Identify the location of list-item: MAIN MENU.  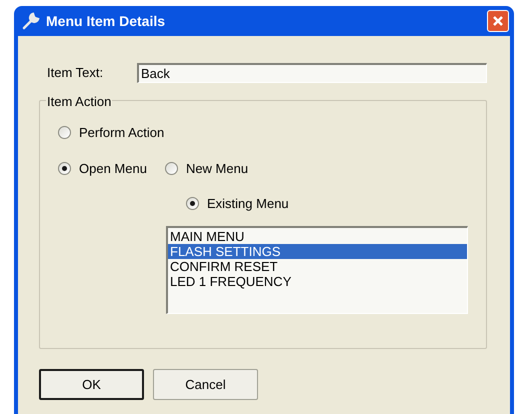
(317, 236).